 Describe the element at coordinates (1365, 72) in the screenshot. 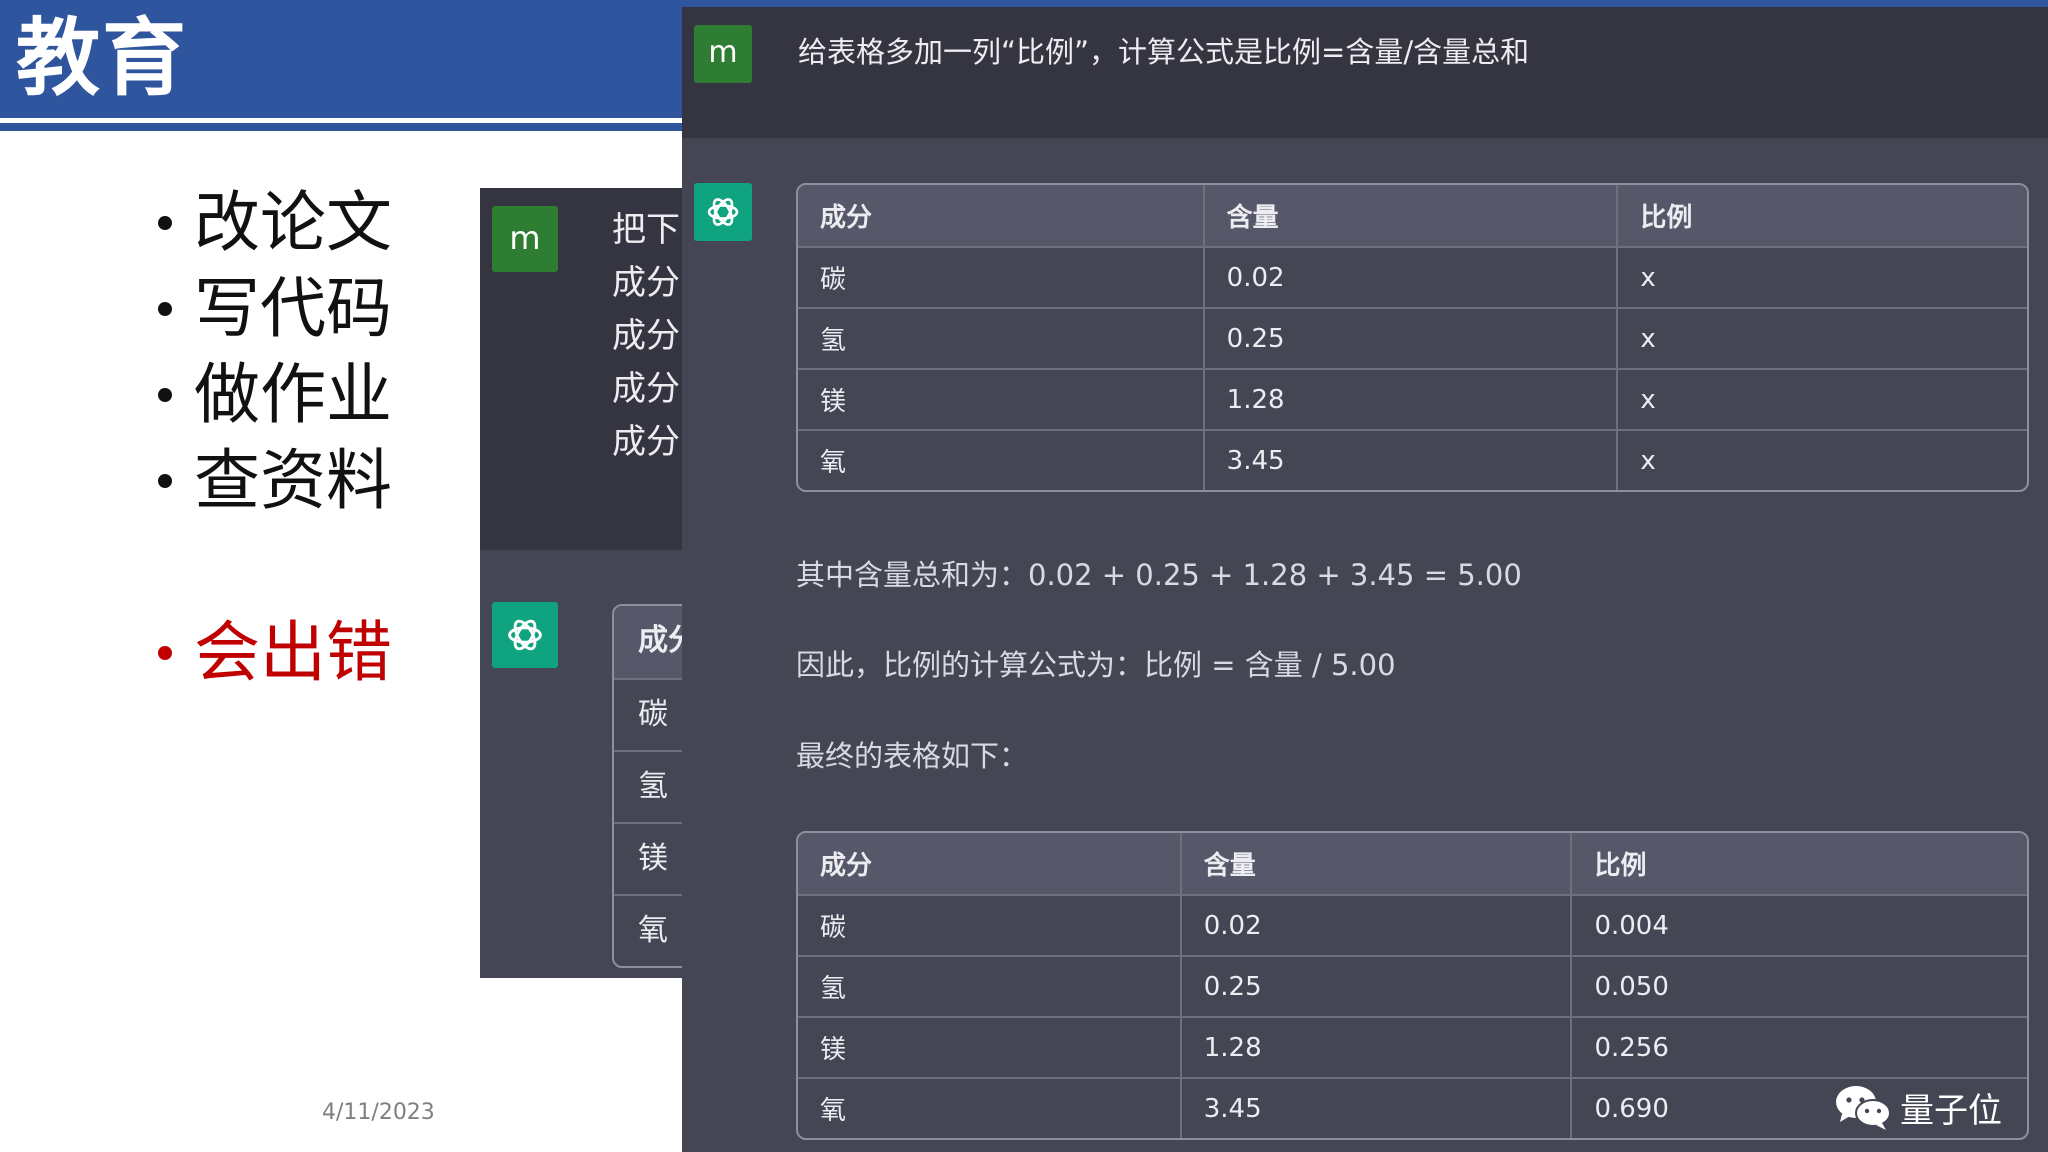

I see `user-message-area: m 给表格多加一列“比例”，计算公式是比例=含量/含量总和` at that location.